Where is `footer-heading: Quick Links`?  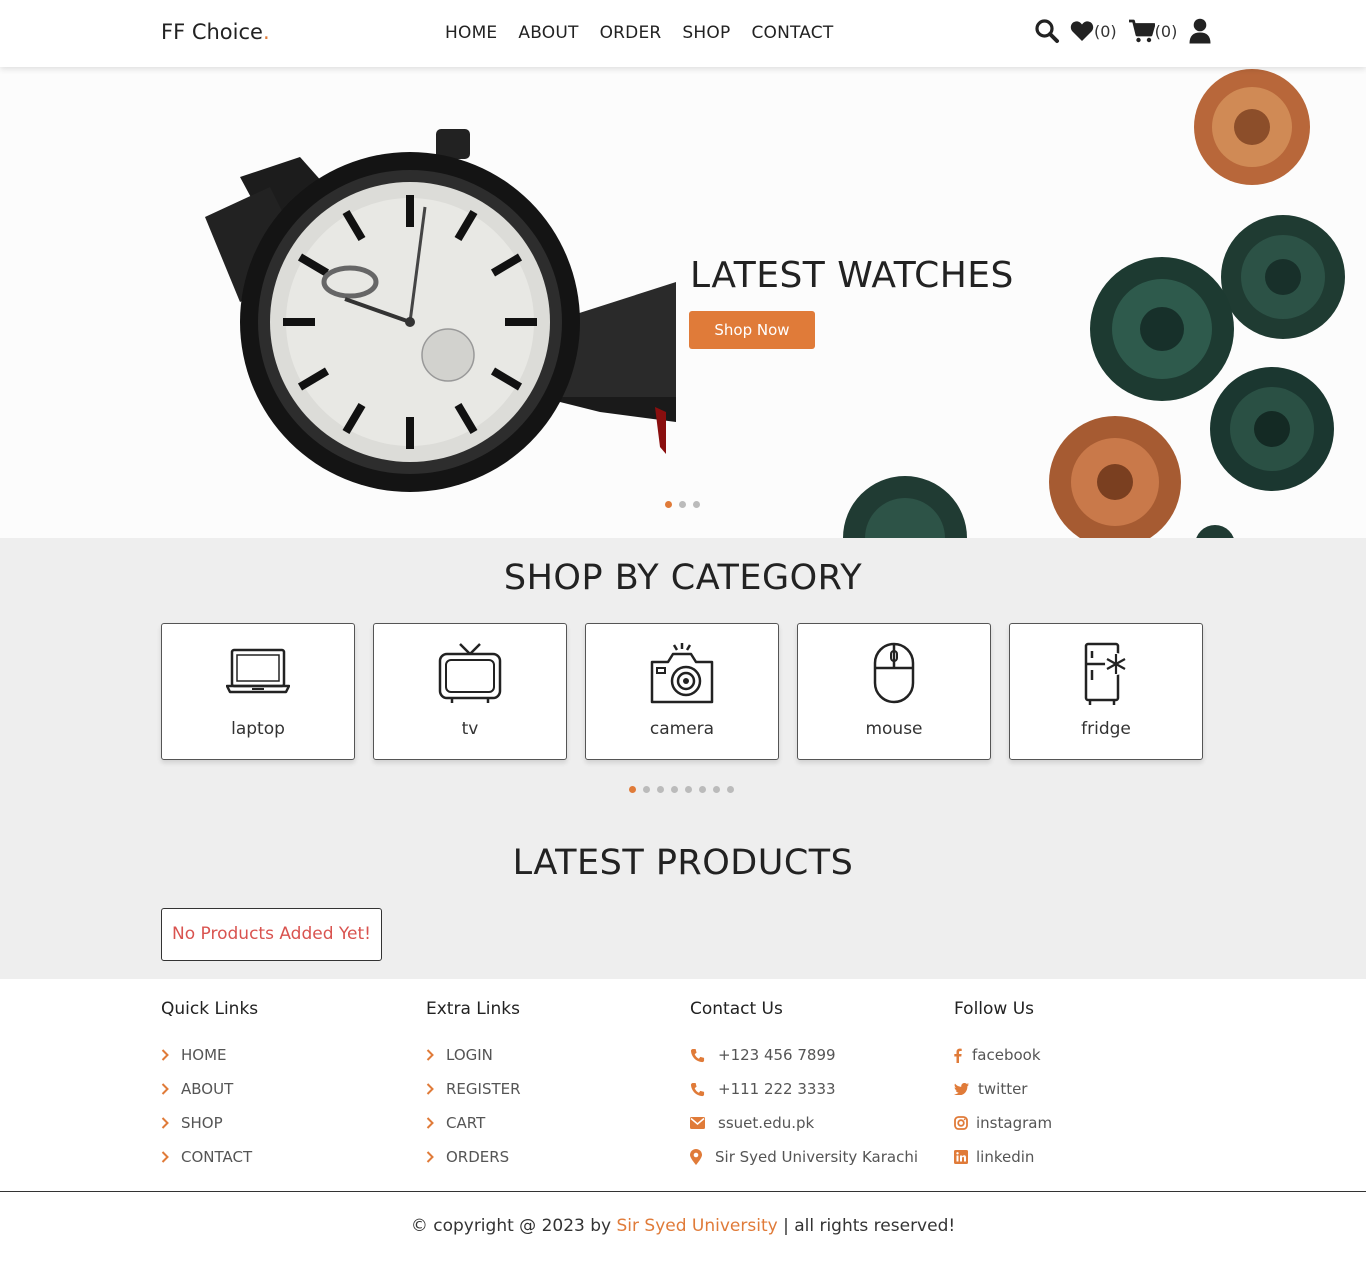 footer-heading: Quick Links is located at coordinates (210, 1009).